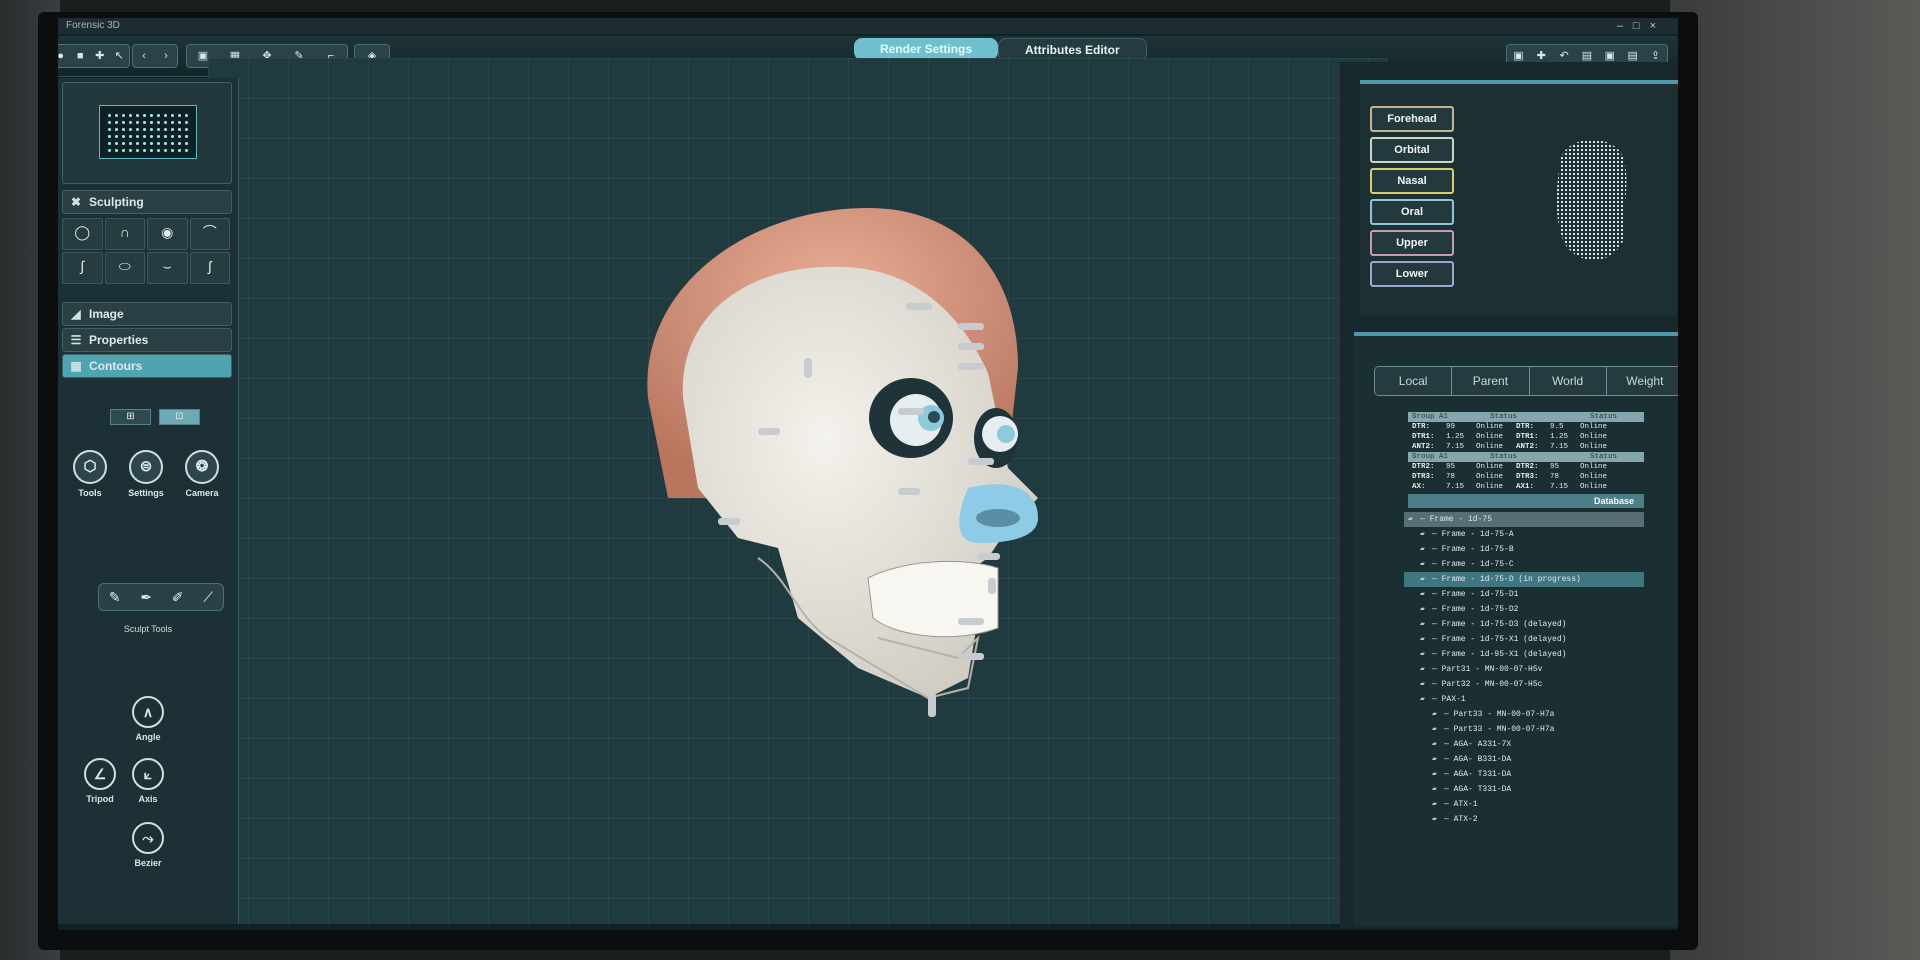 Image resolution: width=1920 pixels, height=960 pixels. What do you see at coordinates (1524, 564) in the screenshot?
I see `tree-node: ▰ — Frame - 1d-75-C` at bounding box center [1524, 564].